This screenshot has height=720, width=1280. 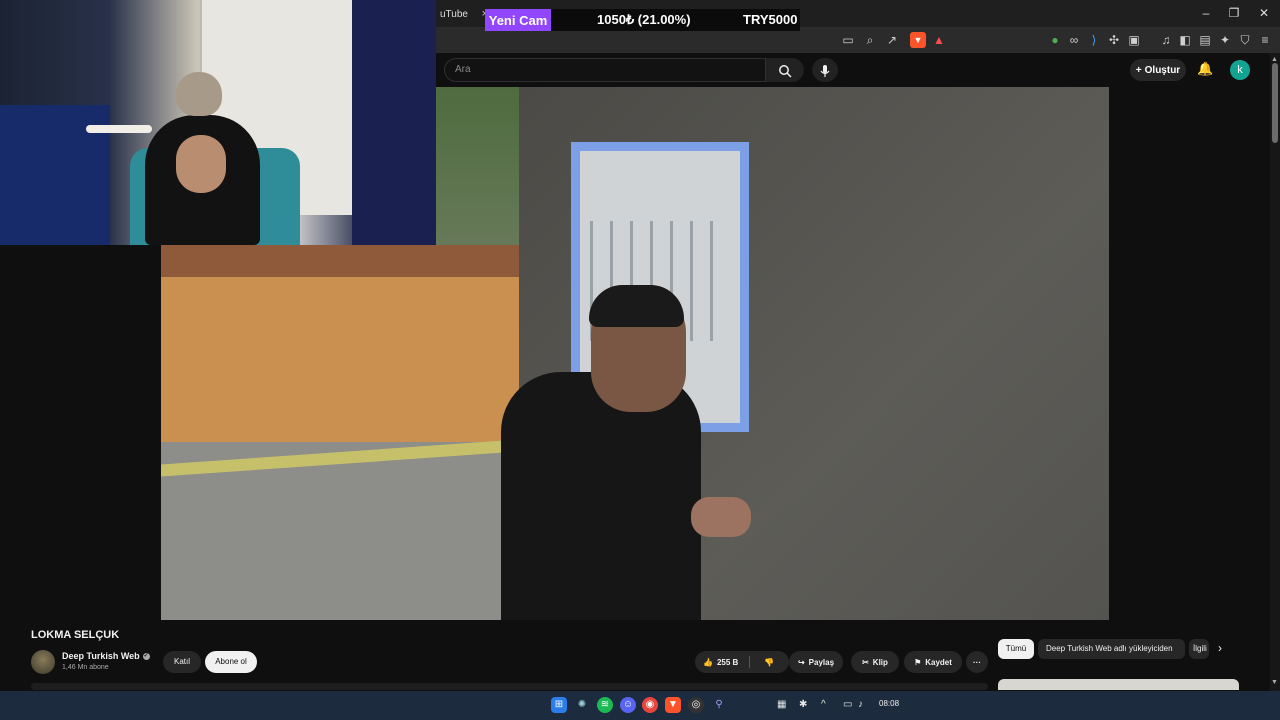 I want to click on search-taskbar-icon: ⚲, so click(x=719, y=705).